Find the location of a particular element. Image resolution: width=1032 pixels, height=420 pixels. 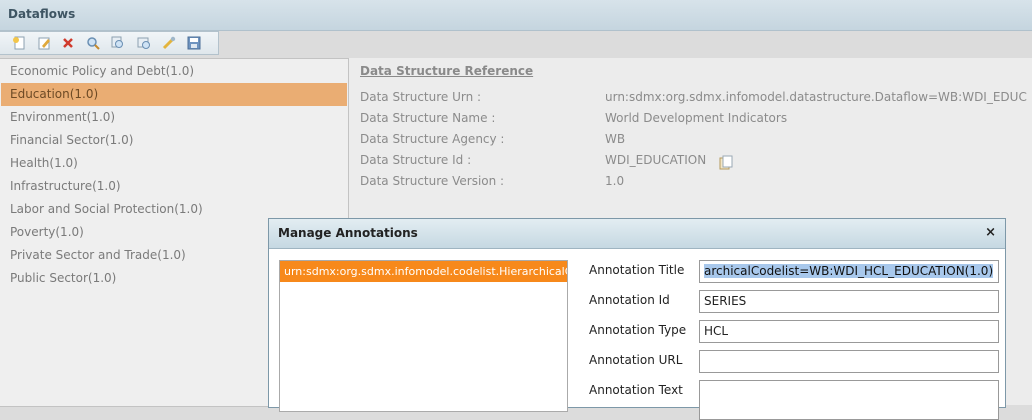

detail-value: WB is located at coordinates (615, 139).